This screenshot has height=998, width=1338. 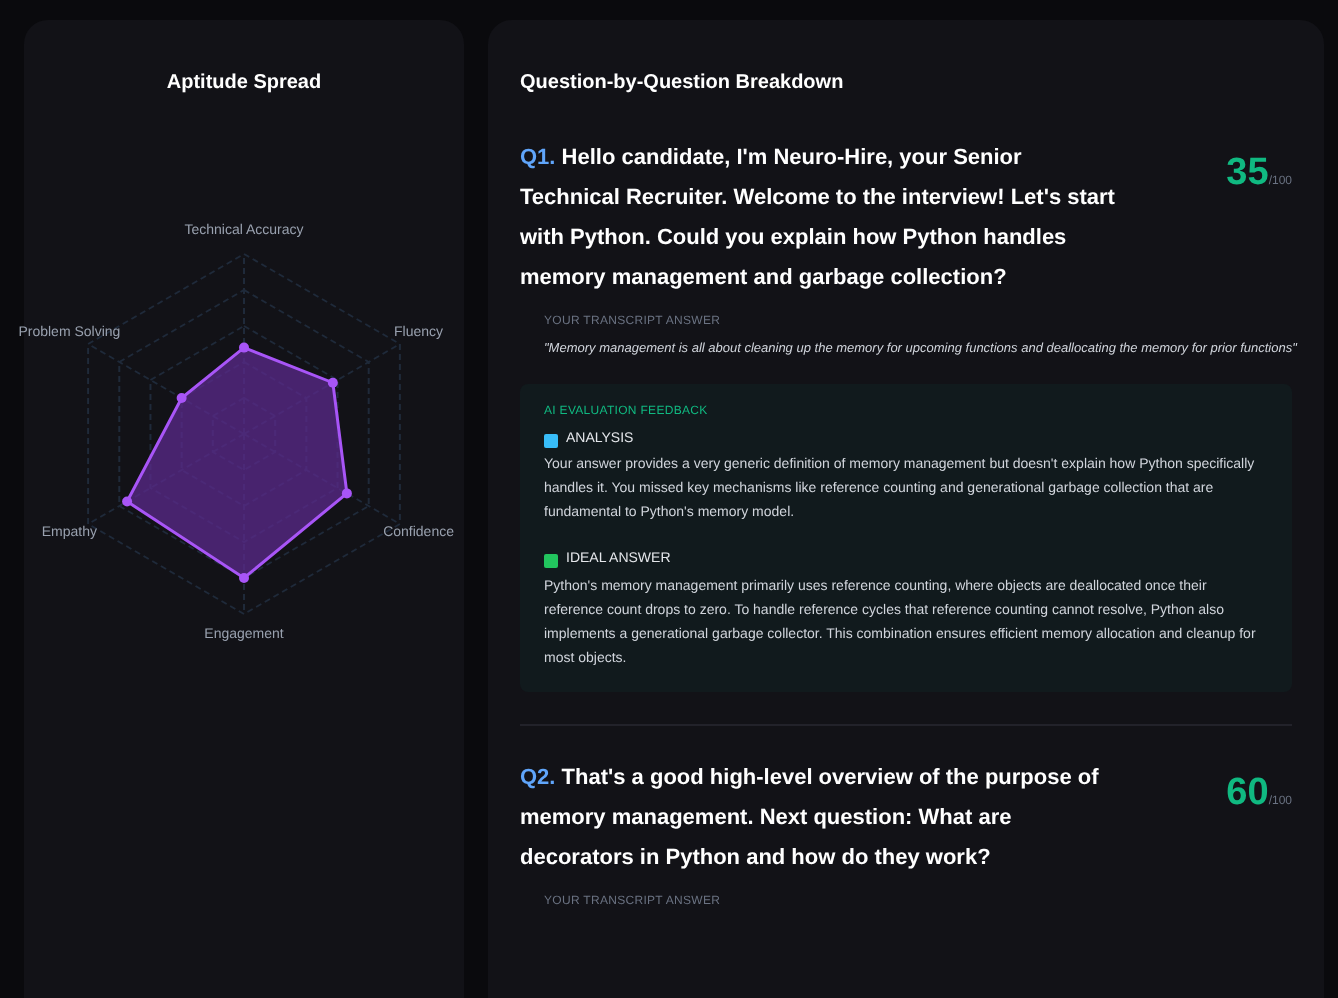 What do you see at coordinates (818, 219) in the screenshot?
I see `question-text: Q1. Hello candidate, I'm Neuro-Hire, your Senior Technical Recruiter. Welcome to the interview! Let's start with Python. Could you explain how Python handles memory management and garbage collection?` at bounding box center [818, 219].